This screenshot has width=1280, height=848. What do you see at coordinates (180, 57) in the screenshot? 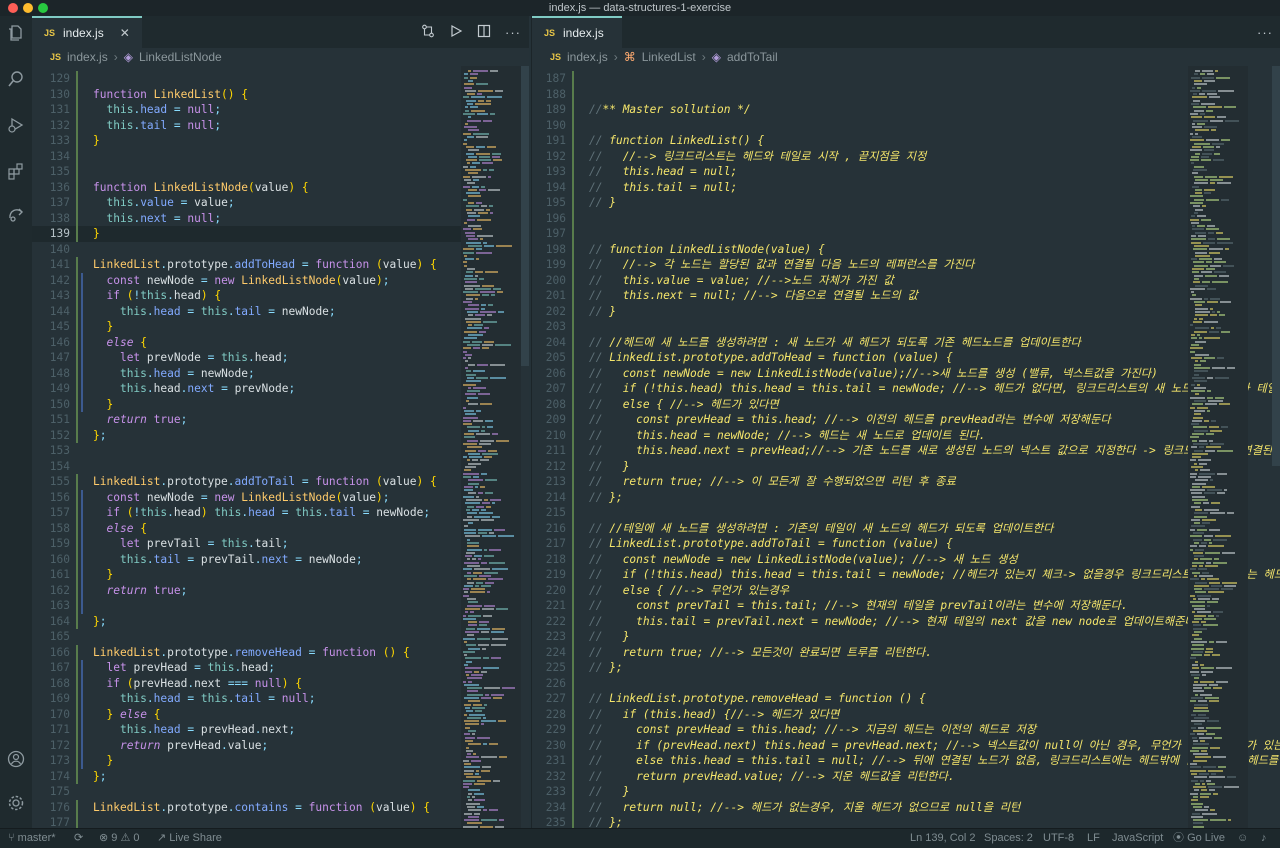
I see `breadcrumb-symbol: LinkedListNode` at bounding box center [180, 57].